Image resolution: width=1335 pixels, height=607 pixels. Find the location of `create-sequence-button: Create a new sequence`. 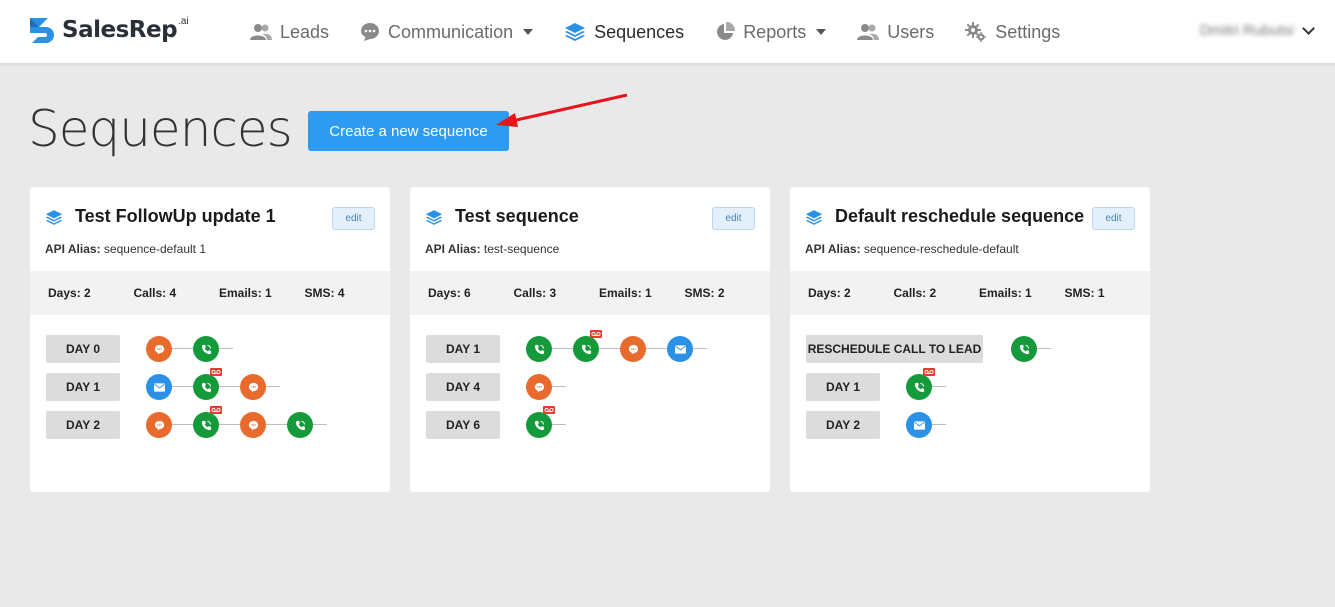

create-sequence-button: Create a new sequence is located at coordinates (408, 131).